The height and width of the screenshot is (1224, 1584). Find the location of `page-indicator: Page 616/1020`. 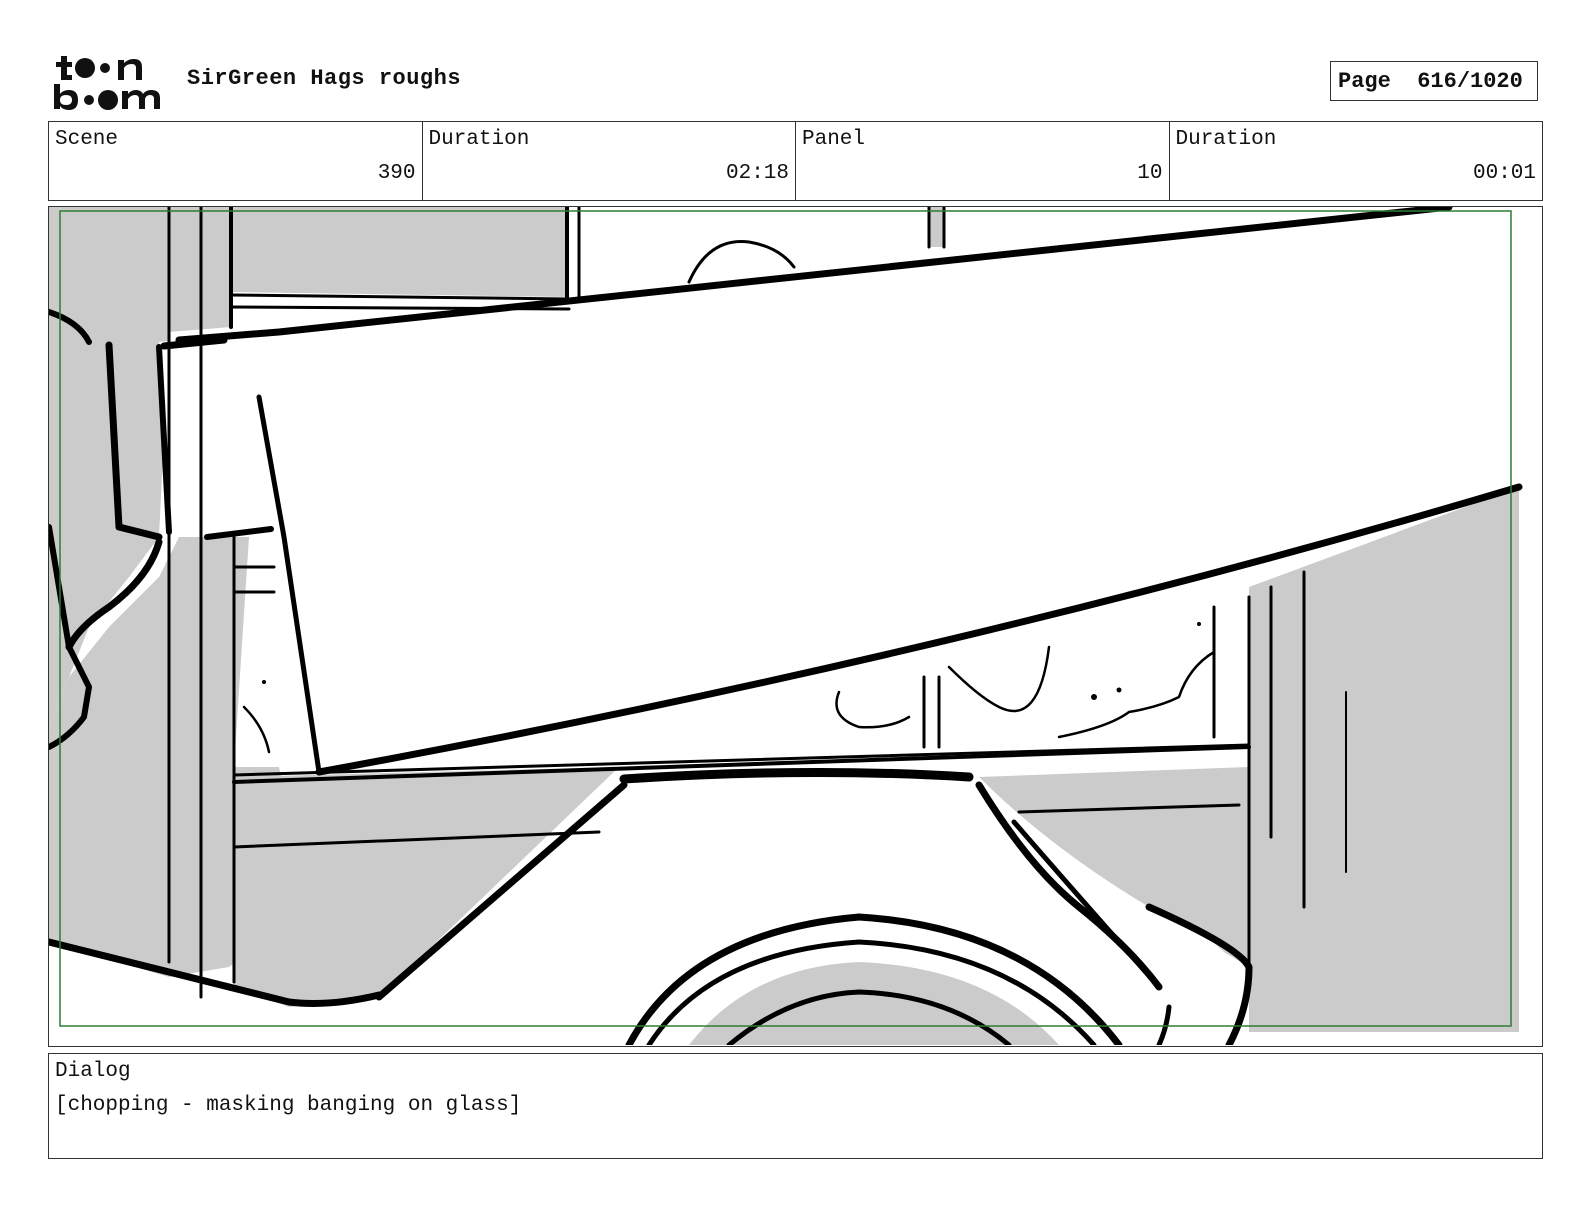

page-indicator: Page 616/1020 is located at coordinates (1434, 81).